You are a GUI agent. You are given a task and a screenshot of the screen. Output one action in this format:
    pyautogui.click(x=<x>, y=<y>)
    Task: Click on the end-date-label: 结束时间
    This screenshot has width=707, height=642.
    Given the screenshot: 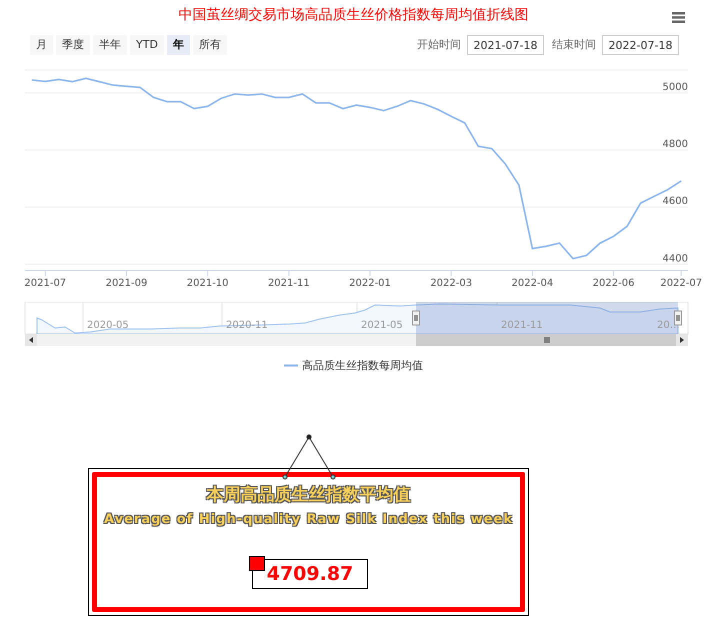 What is the action you would take?
    pyautogui.click(x=574, y=44)
    